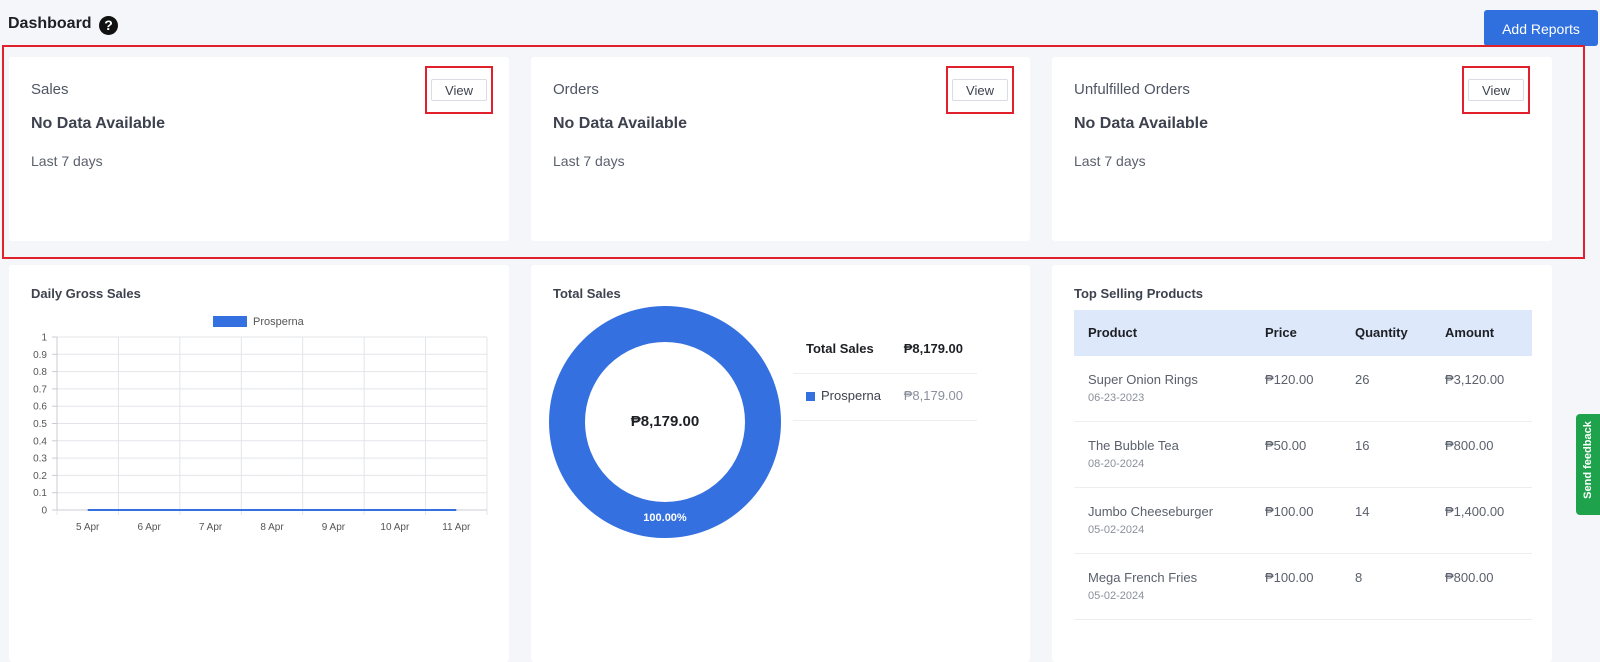 The image size is (1600, 662). I want to click on y-tick-label: 0.3, so click(40, 459).